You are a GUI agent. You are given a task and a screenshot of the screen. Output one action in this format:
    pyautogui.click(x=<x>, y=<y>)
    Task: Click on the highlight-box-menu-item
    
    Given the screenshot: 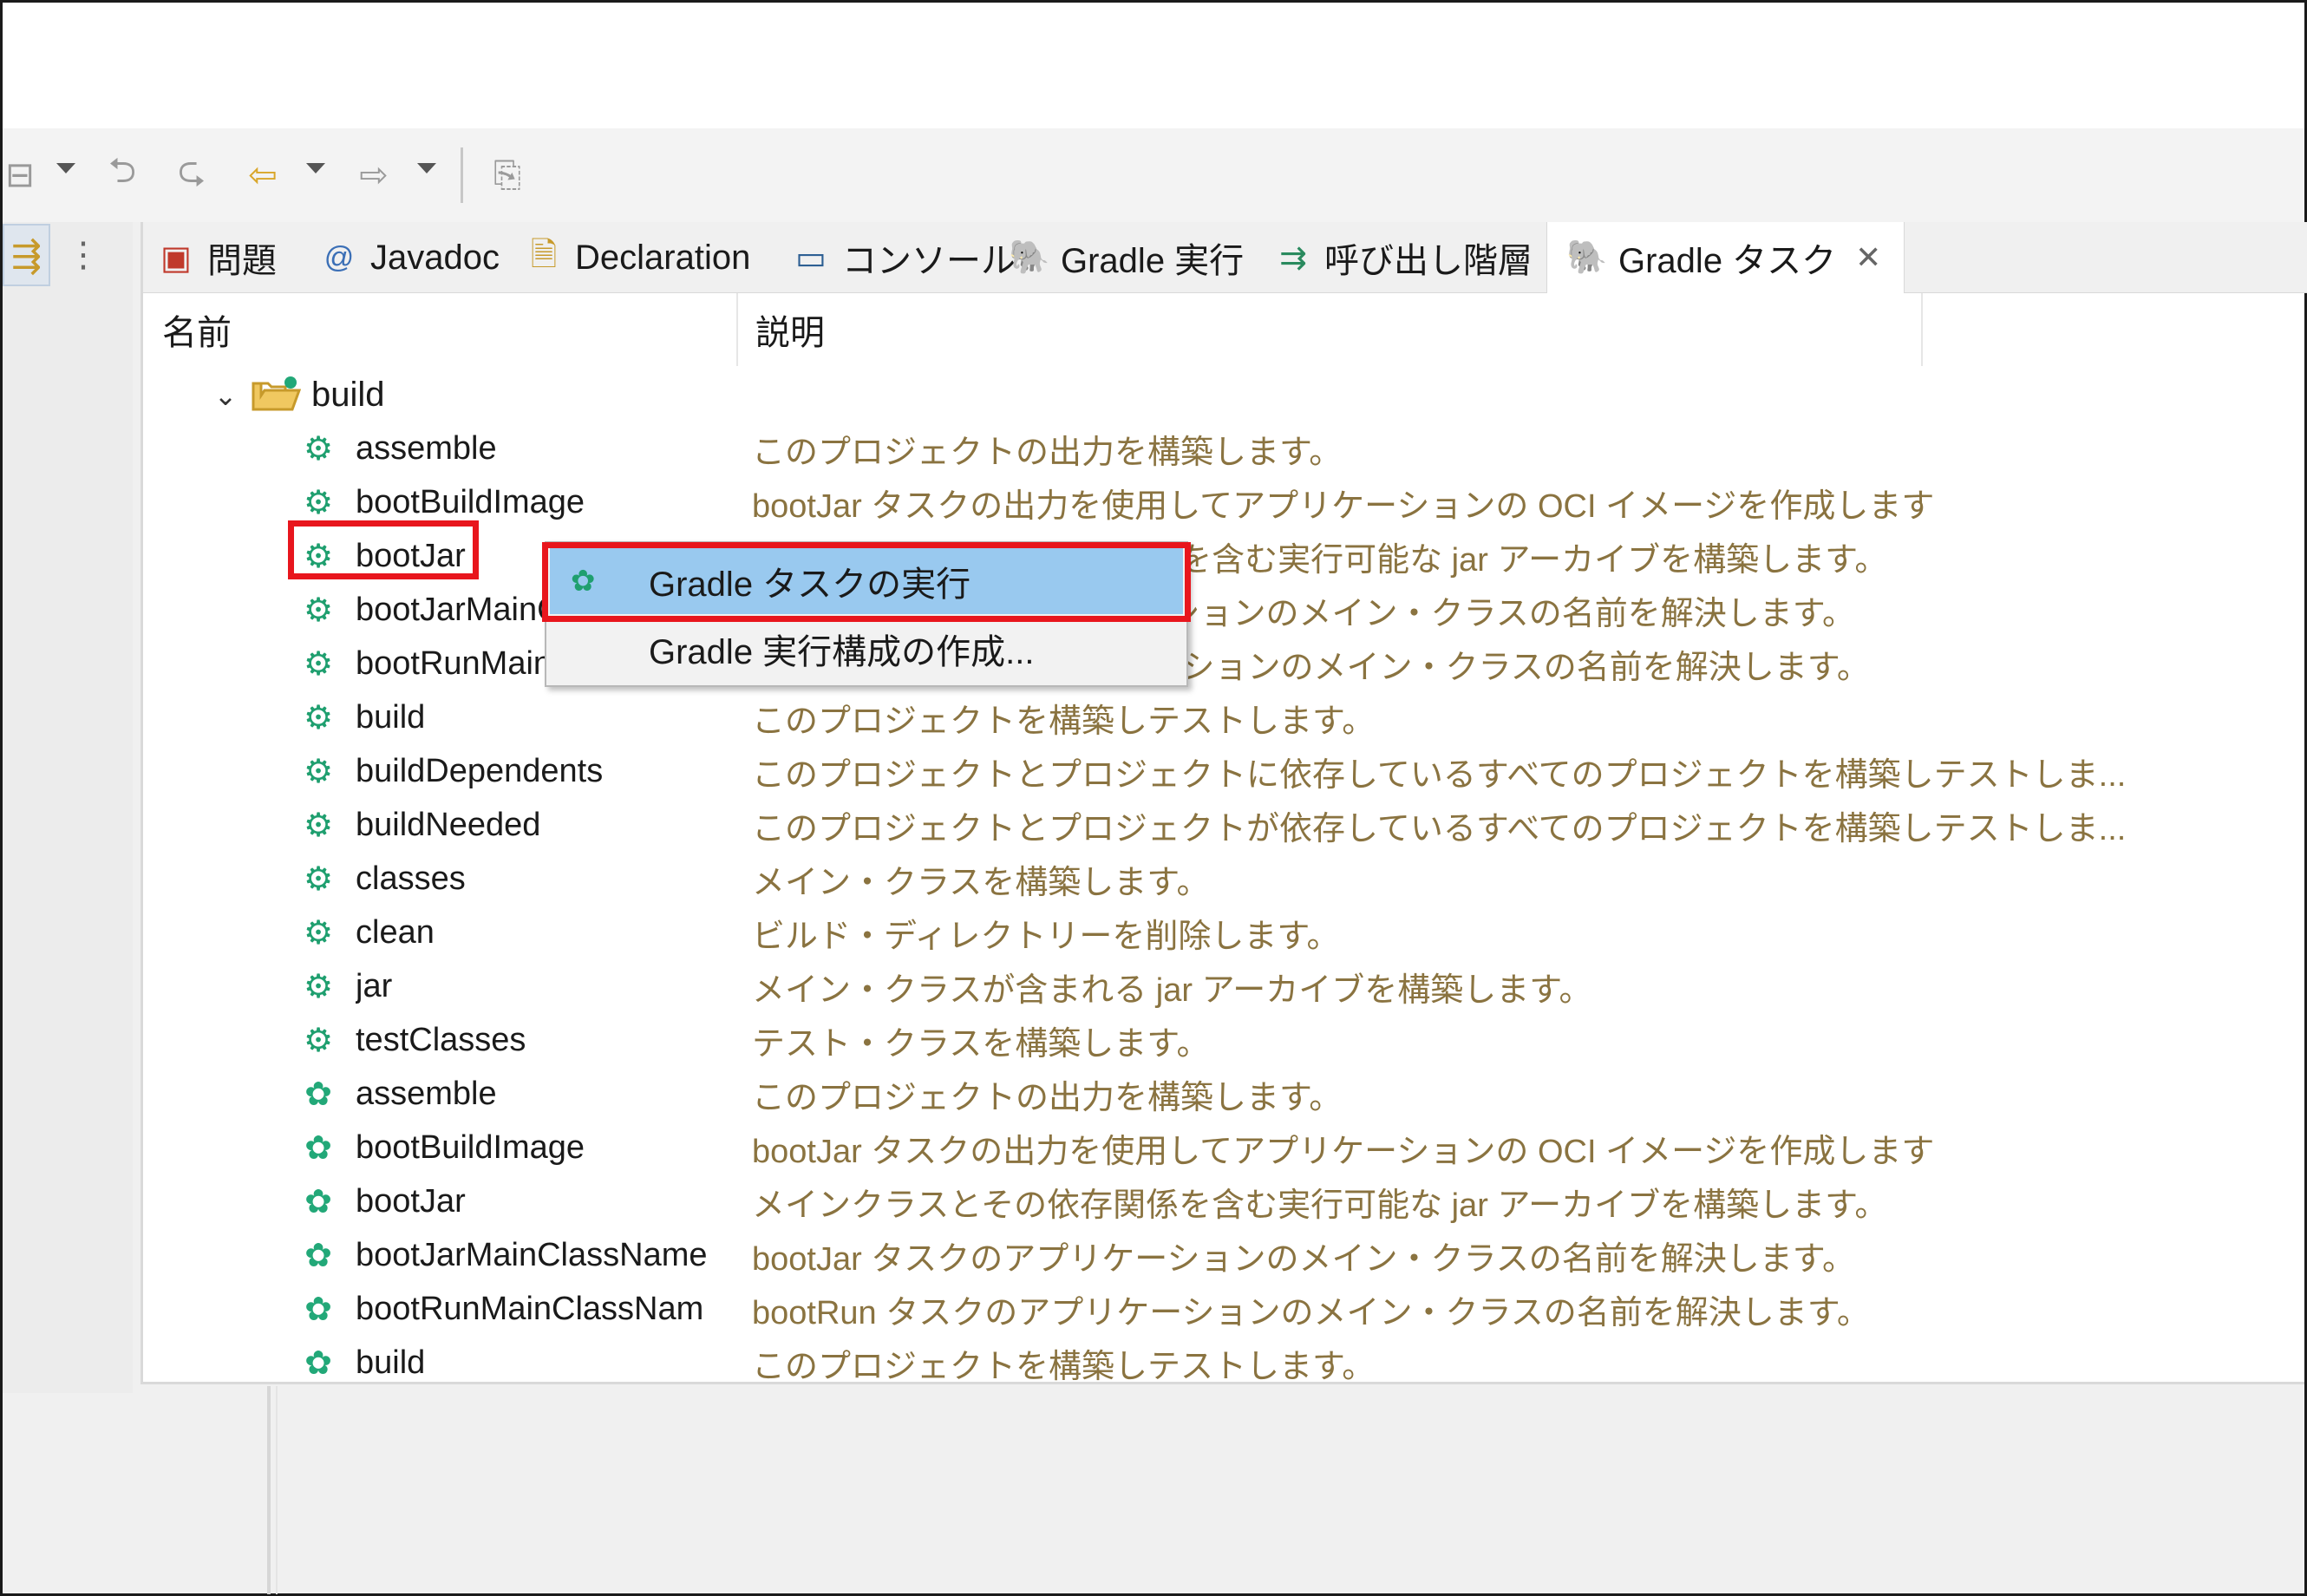 What is the action you would take?
    pyautogui.click(x=866, y=582)
    